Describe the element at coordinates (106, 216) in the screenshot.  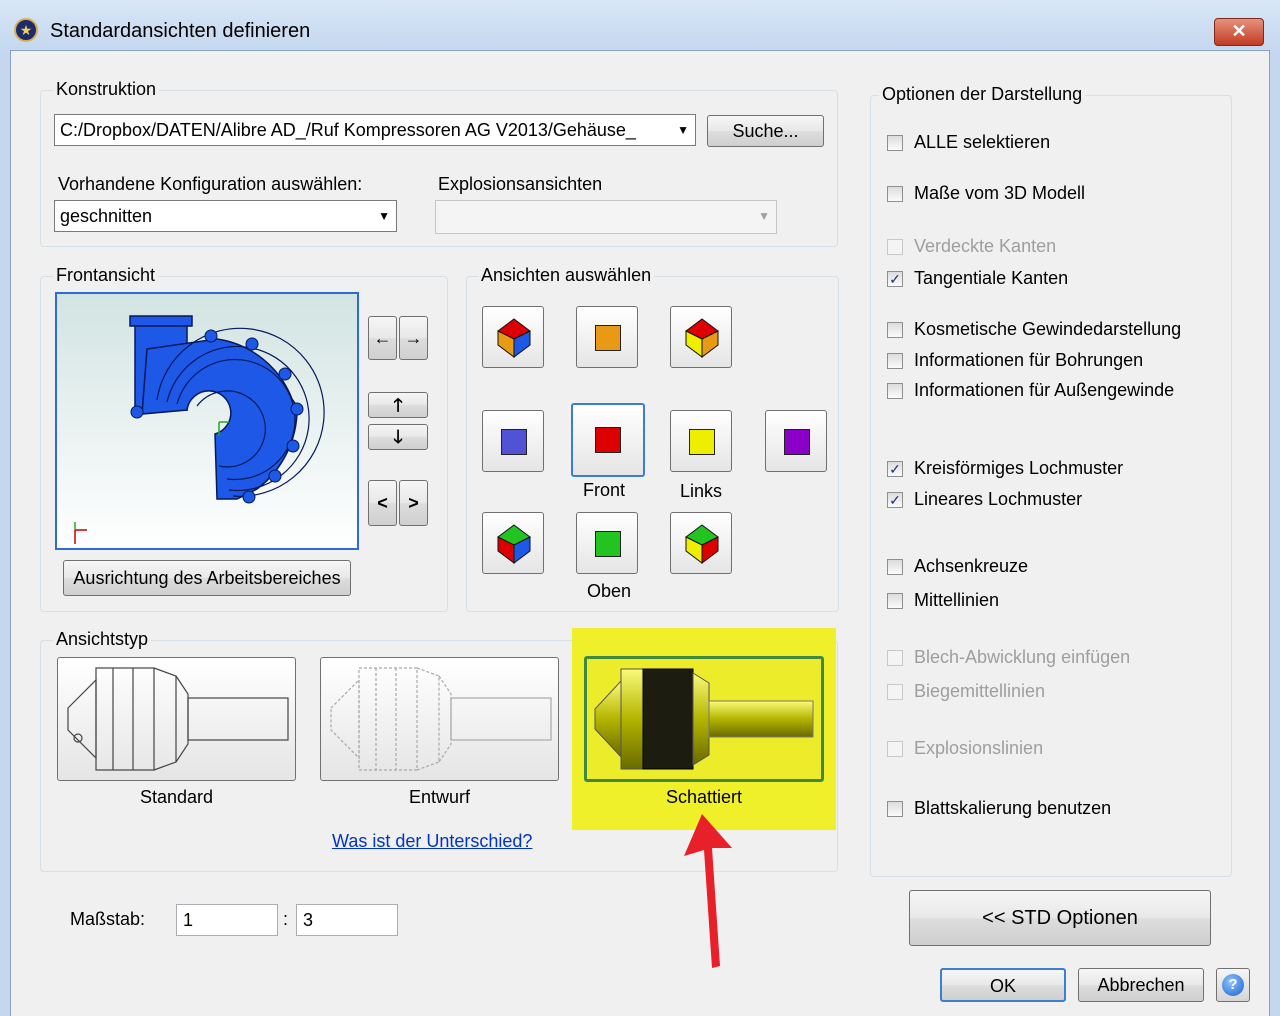
I see `config-value: geschnitten` at that location.